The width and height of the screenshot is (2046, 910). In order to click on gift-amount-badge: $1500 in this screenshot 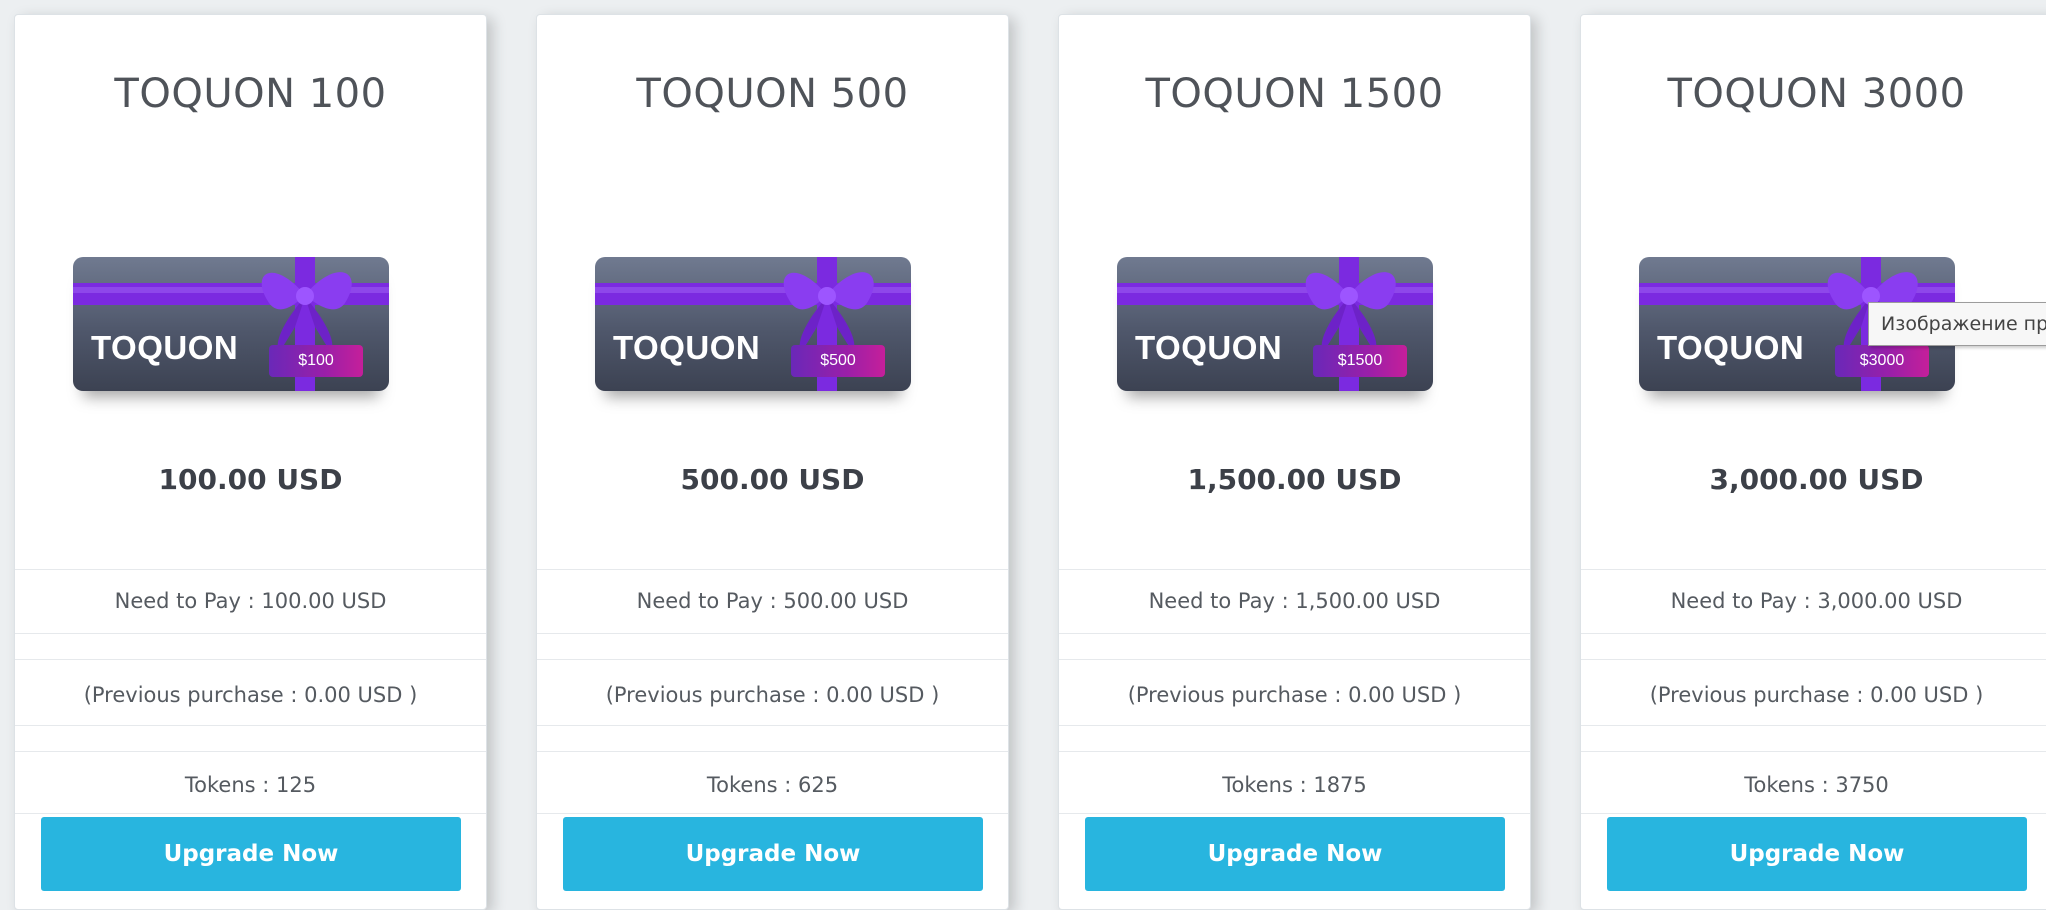, I will do `click(1360, 361)`.